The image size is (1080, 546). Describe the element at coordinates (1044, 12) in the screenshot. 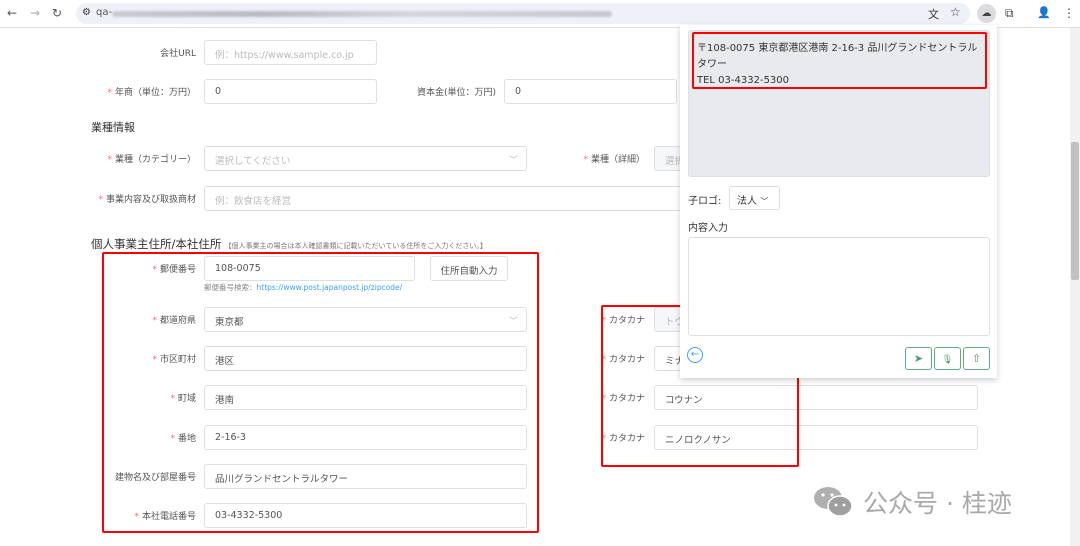

I see `avatar: 👤` at that location.